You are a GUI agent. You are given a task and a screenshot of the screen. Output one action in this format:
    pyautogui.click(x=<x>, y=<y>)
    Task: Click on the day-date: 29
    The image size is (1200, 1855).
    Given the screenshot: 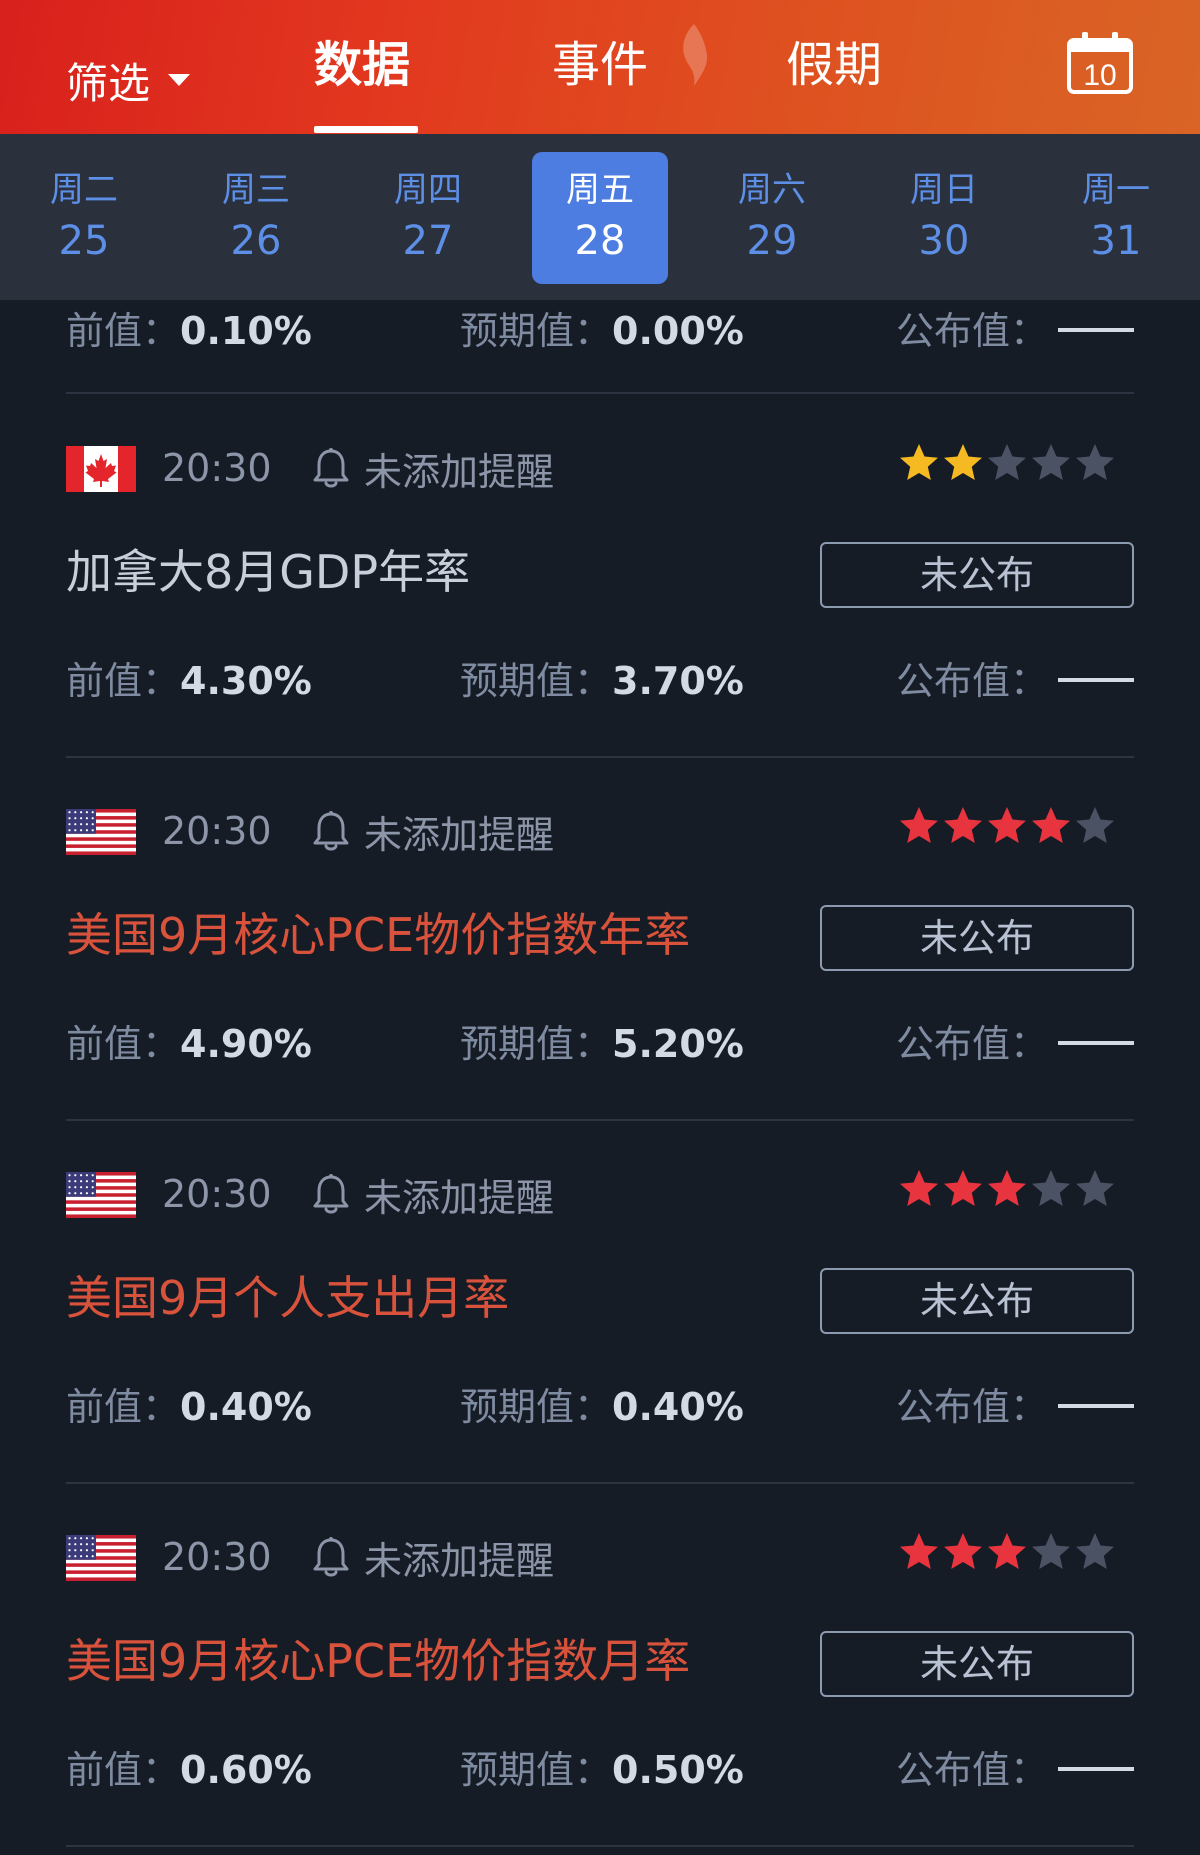 What is the action you would take?
    pyautogui.click(x=772, y=241)
    